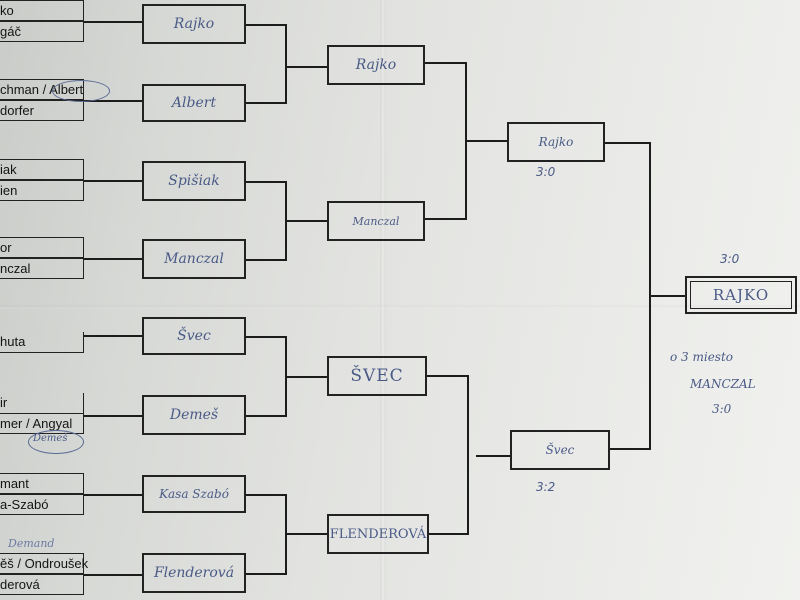 The height and width of the screenshot is (600, 800). What do you see at coordinates (81, 91) in the screenshot?
I see `annotation-circle` at bounding box center [81, 91].